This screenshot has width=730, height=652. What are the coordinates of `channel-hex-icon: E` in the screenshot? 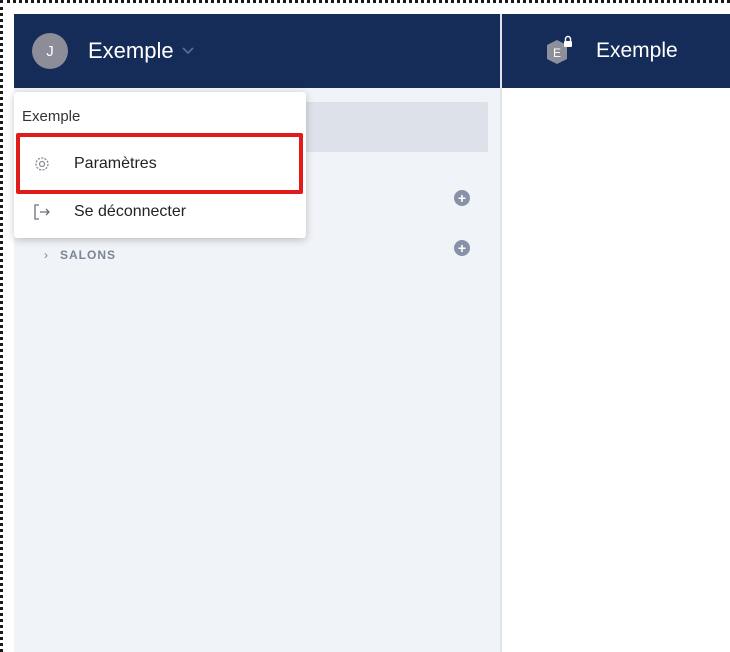 It's located at (559, 51).